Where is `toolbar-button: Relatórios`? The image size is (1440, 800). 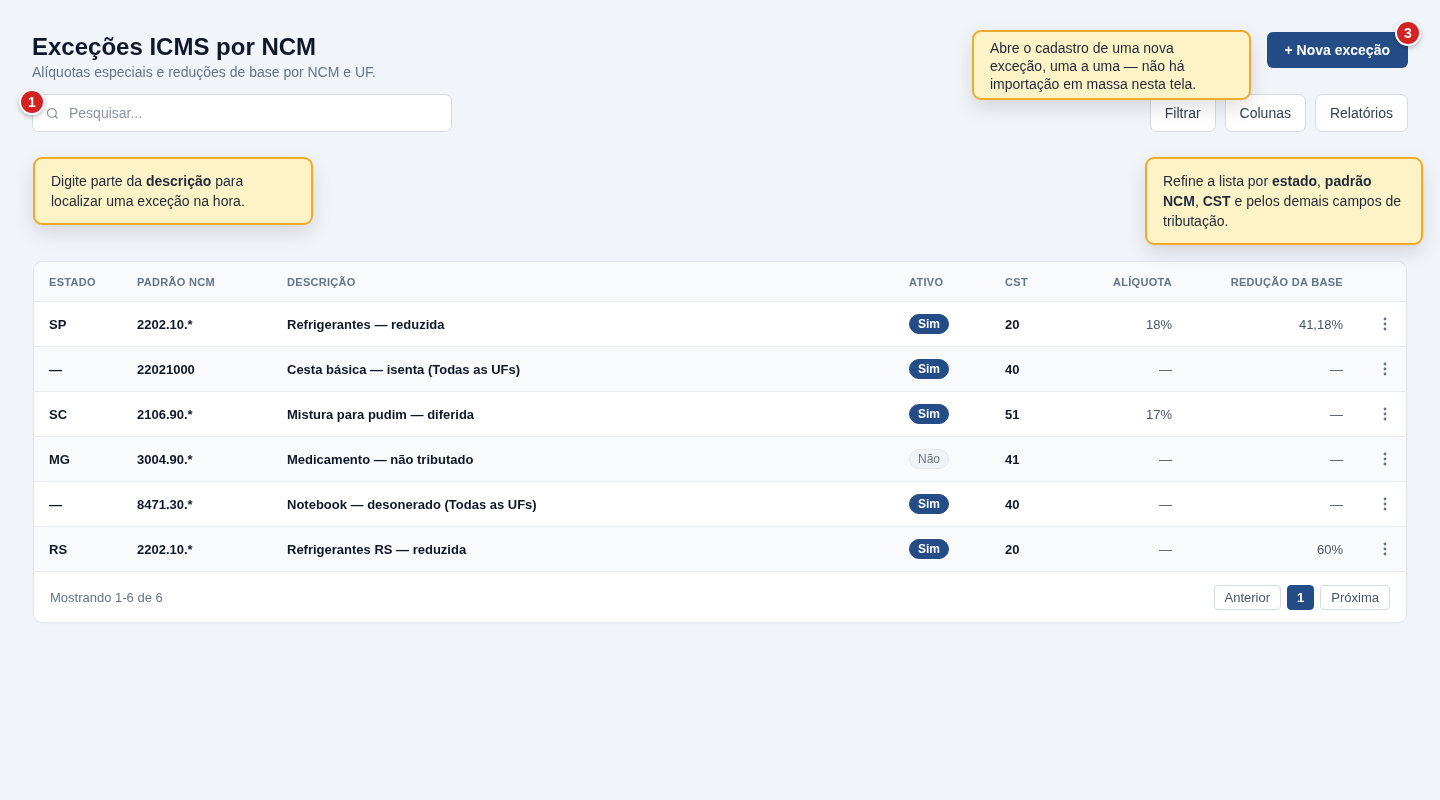
toolbar-button: Relatórios is located at coordinates (1361, 113).